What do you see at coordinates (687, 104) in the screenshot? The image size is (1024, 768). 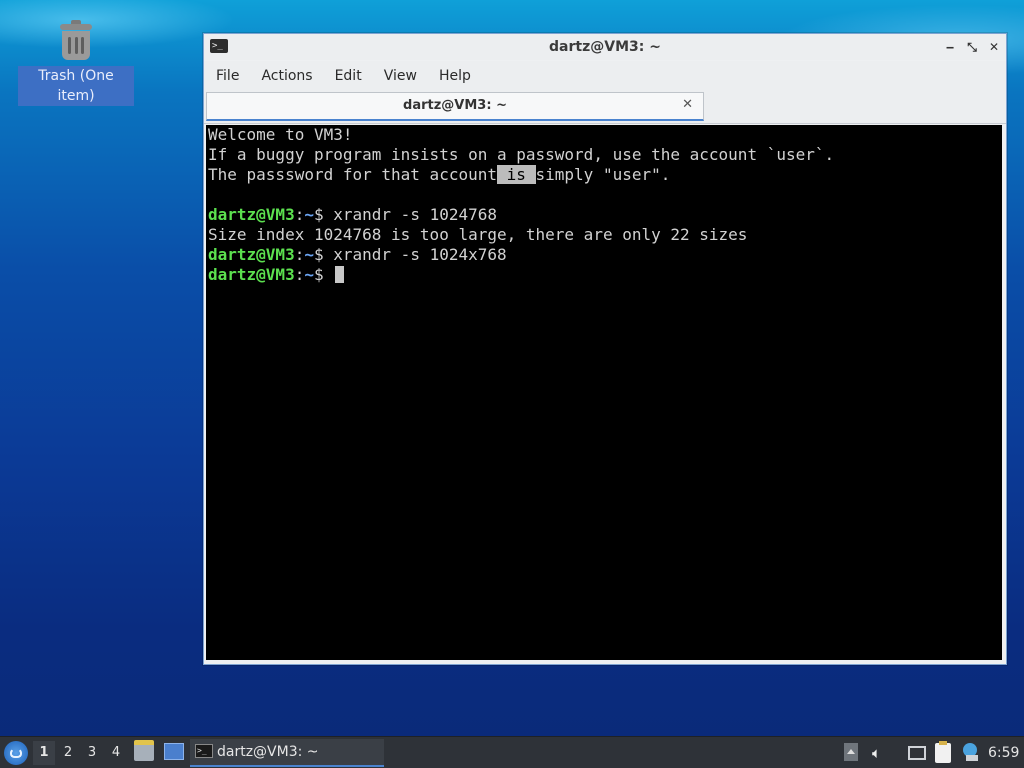 I see `tab-close-icon: ✕` at bounding box center [687, 104].